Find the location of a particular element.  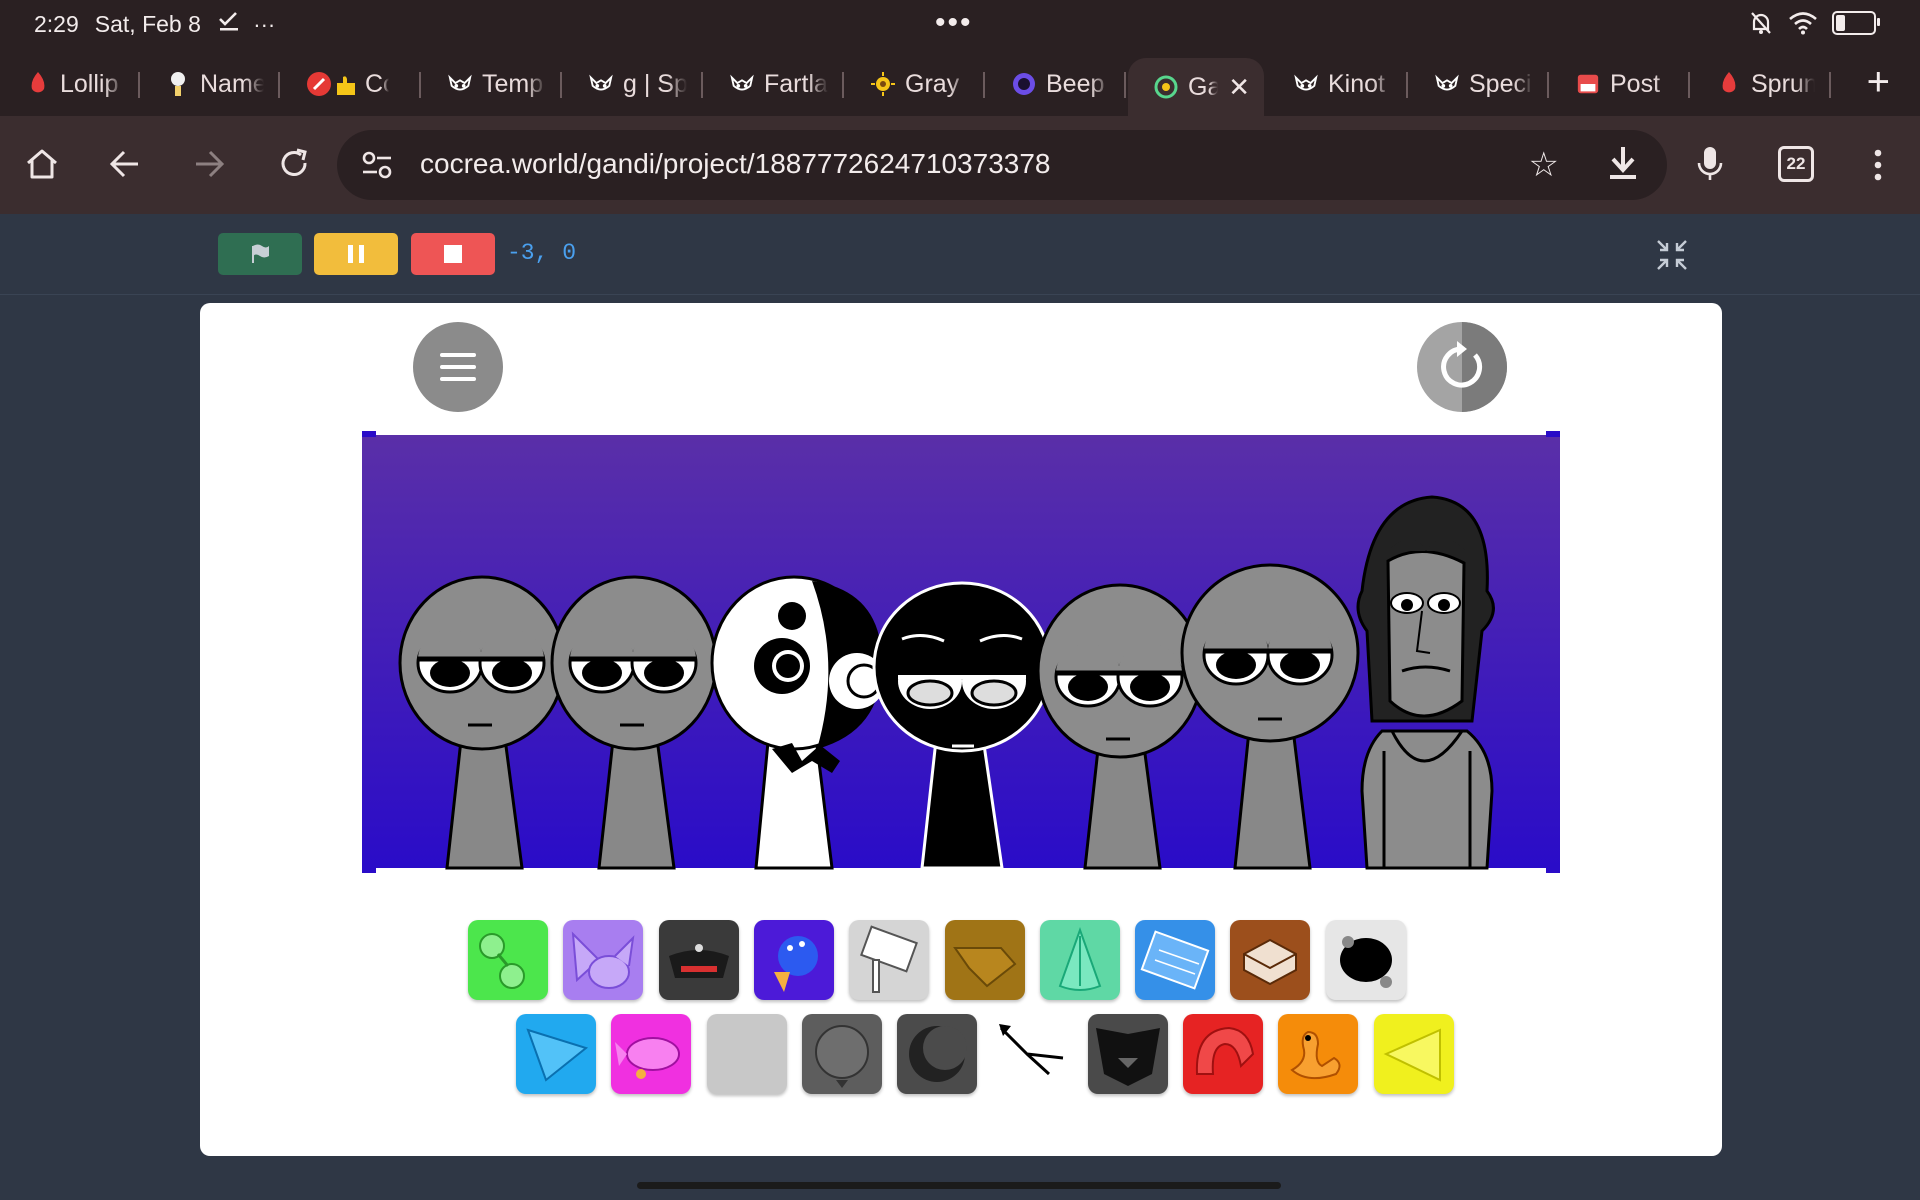

battery-icon: 6 is located at coordinates (1856, 23).